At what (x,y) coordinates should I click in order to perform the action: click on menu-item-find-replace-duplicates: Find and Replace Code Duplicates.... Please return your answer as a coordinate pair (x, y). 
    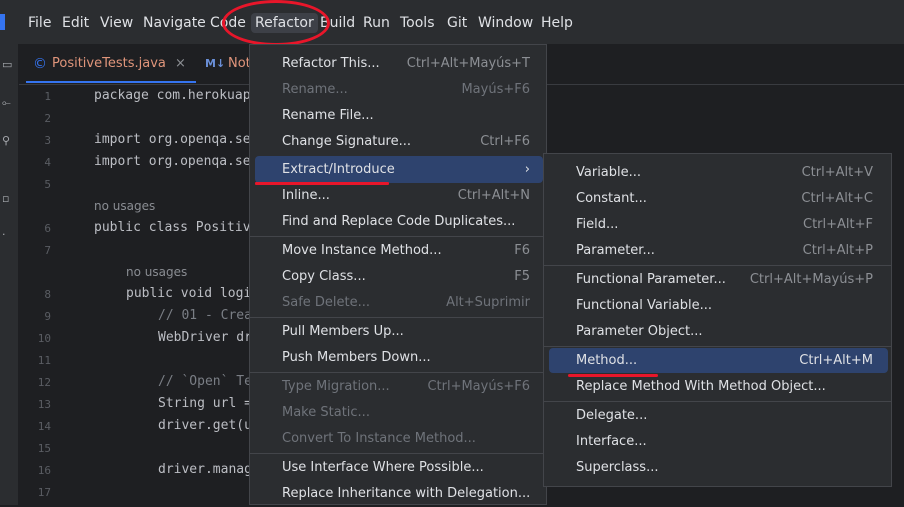
    Looking at the image, I should click on (406, 222).